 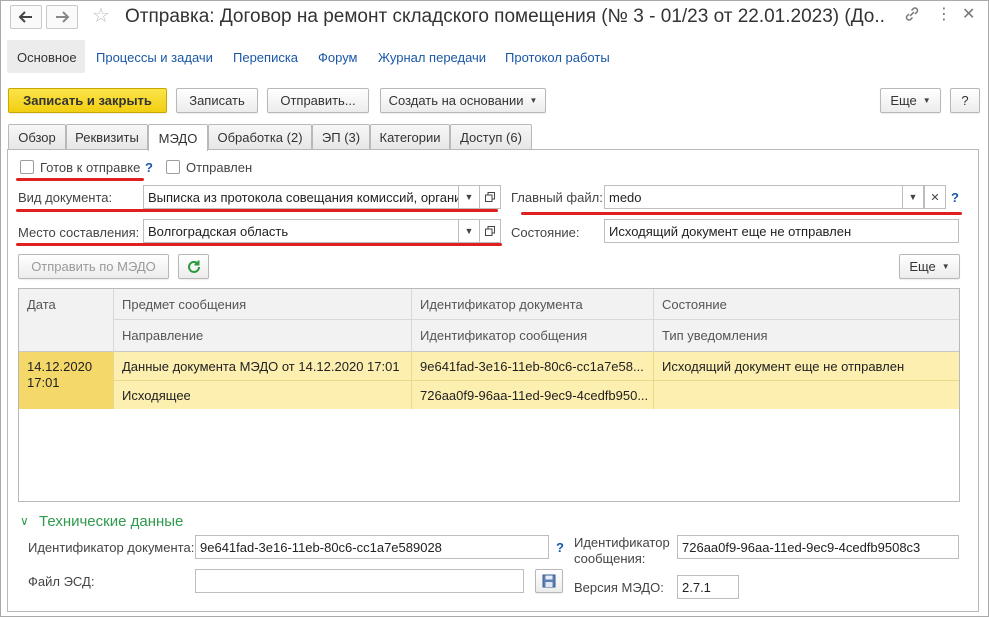 I want to click on header-doc-id: Идентификатор документа, so click(x=501, y=304).